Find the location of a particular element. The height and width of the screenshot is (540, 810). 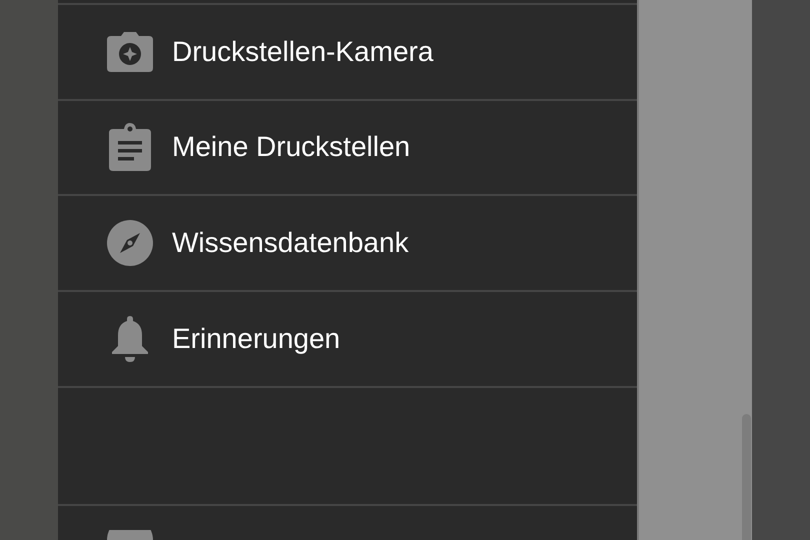

compass-icon is located at coordinates (130, 243).